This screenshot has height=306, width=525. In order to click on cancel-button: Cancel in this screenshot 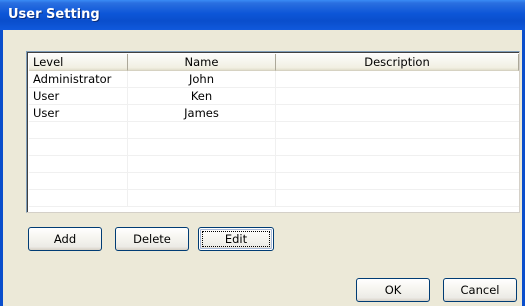, I will do `click(480, 290)`.